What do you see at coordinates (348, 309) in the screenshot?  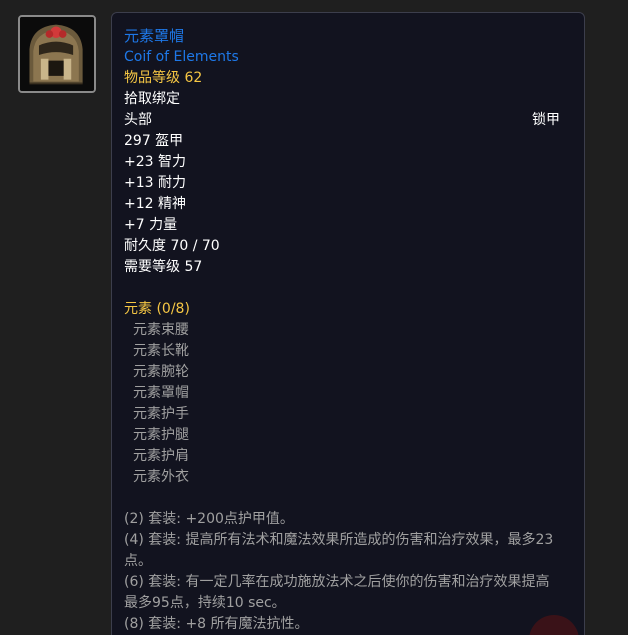 I see `set-title: 元素 (0/8)` at bounding box center [348, 309].